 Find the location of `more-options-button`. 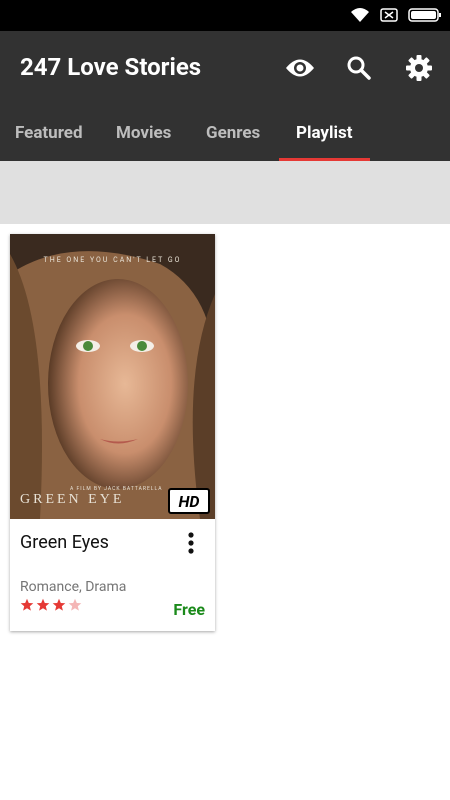

more-options-button is located at coordinates (191, 544).